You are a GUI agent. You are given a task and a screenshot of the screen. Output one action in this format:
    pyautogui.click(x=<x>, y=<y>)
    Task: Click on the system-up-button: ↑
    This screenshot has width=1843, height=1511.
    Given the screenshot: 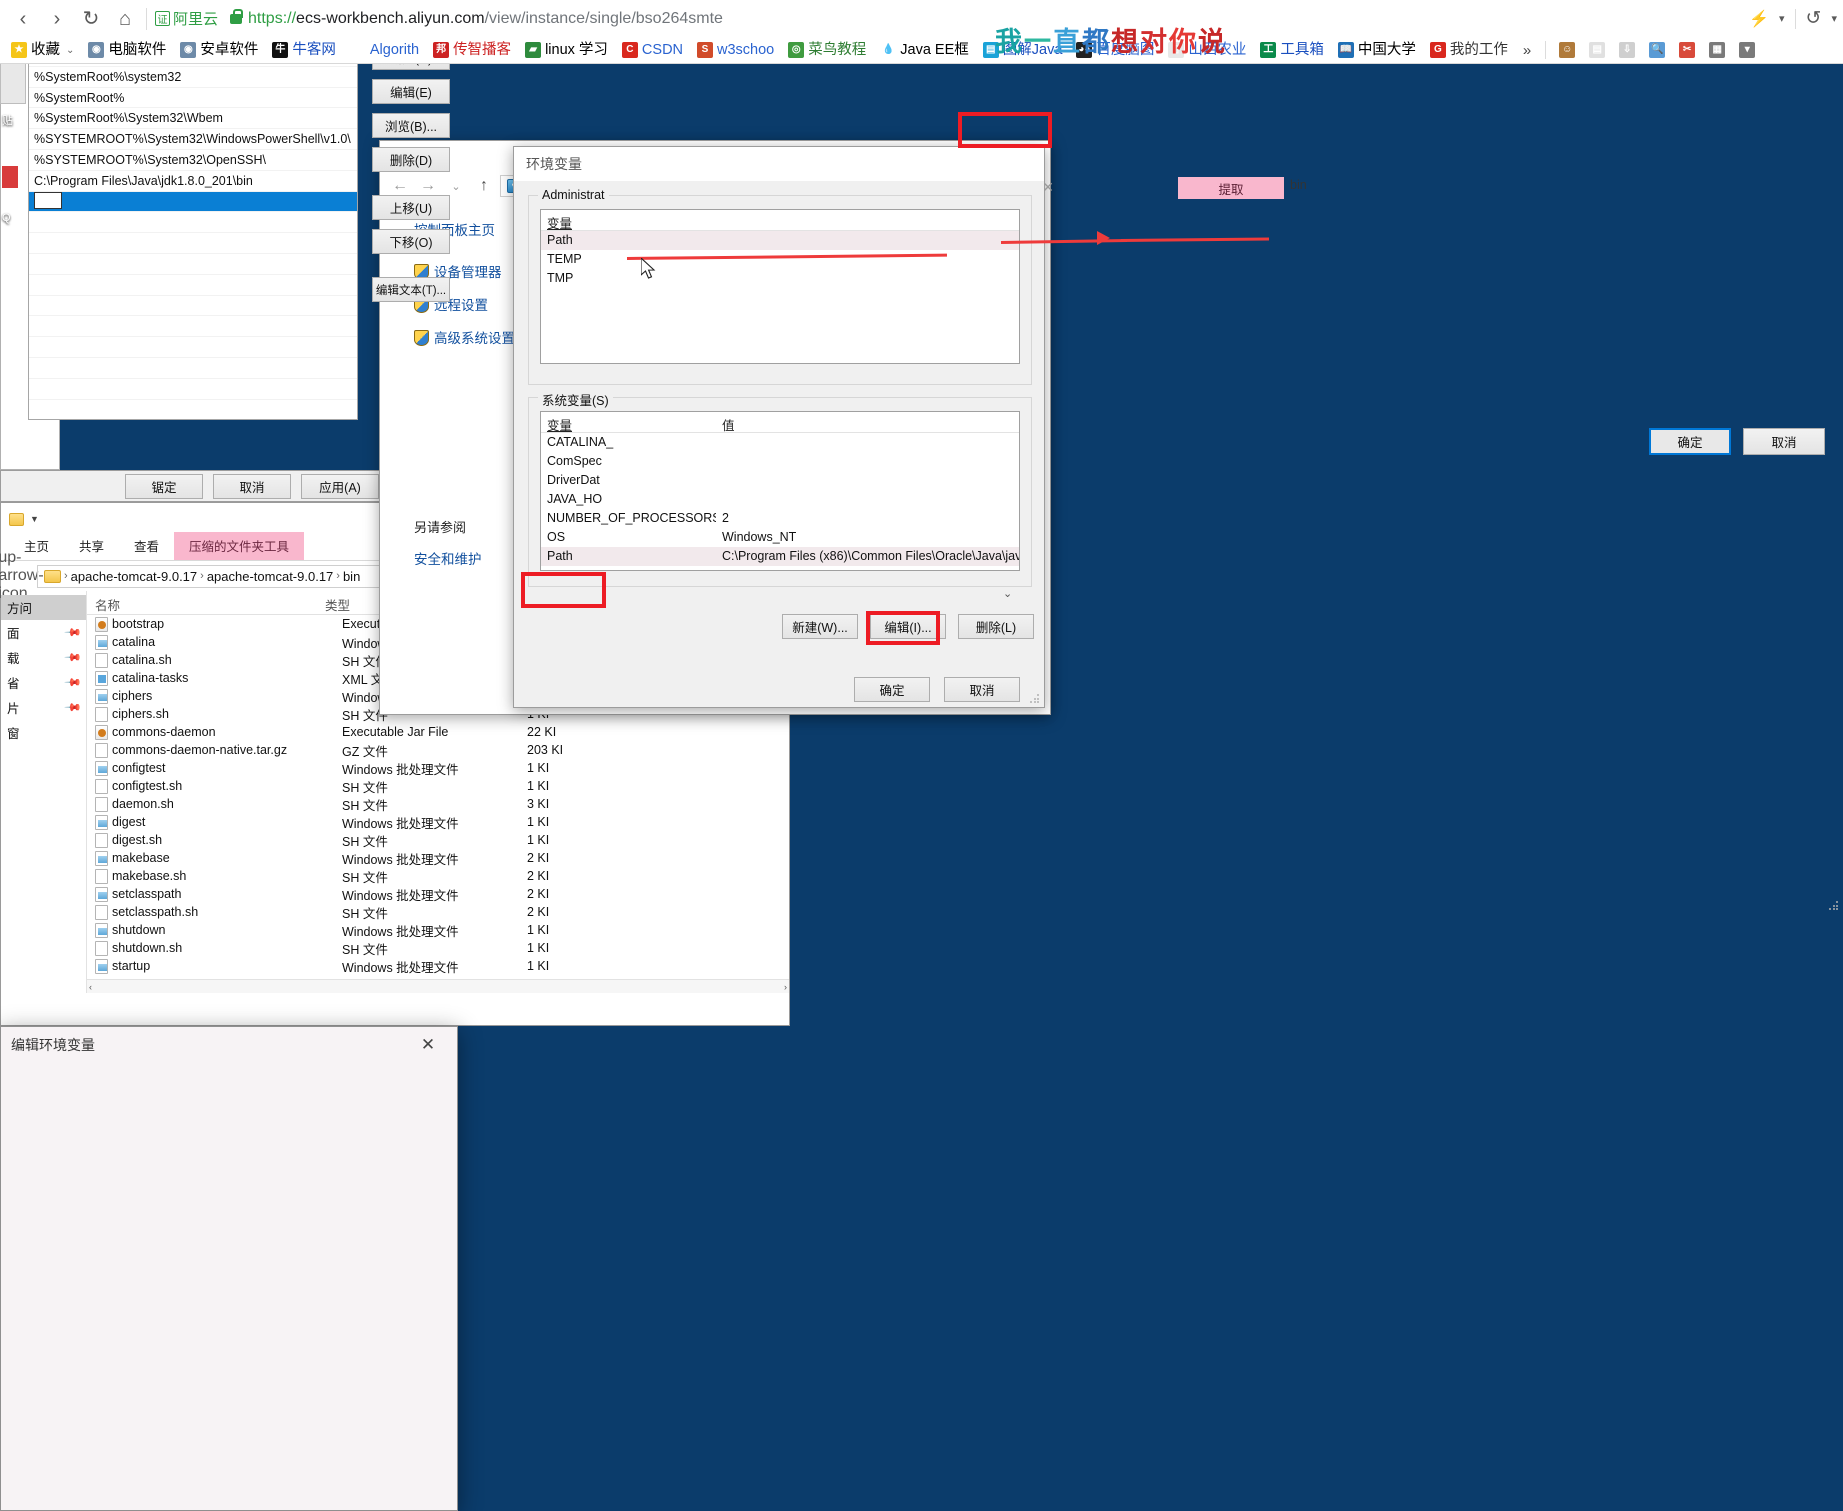 What is the action you would take?
    pyautogui.click(x=484, y=186)
    